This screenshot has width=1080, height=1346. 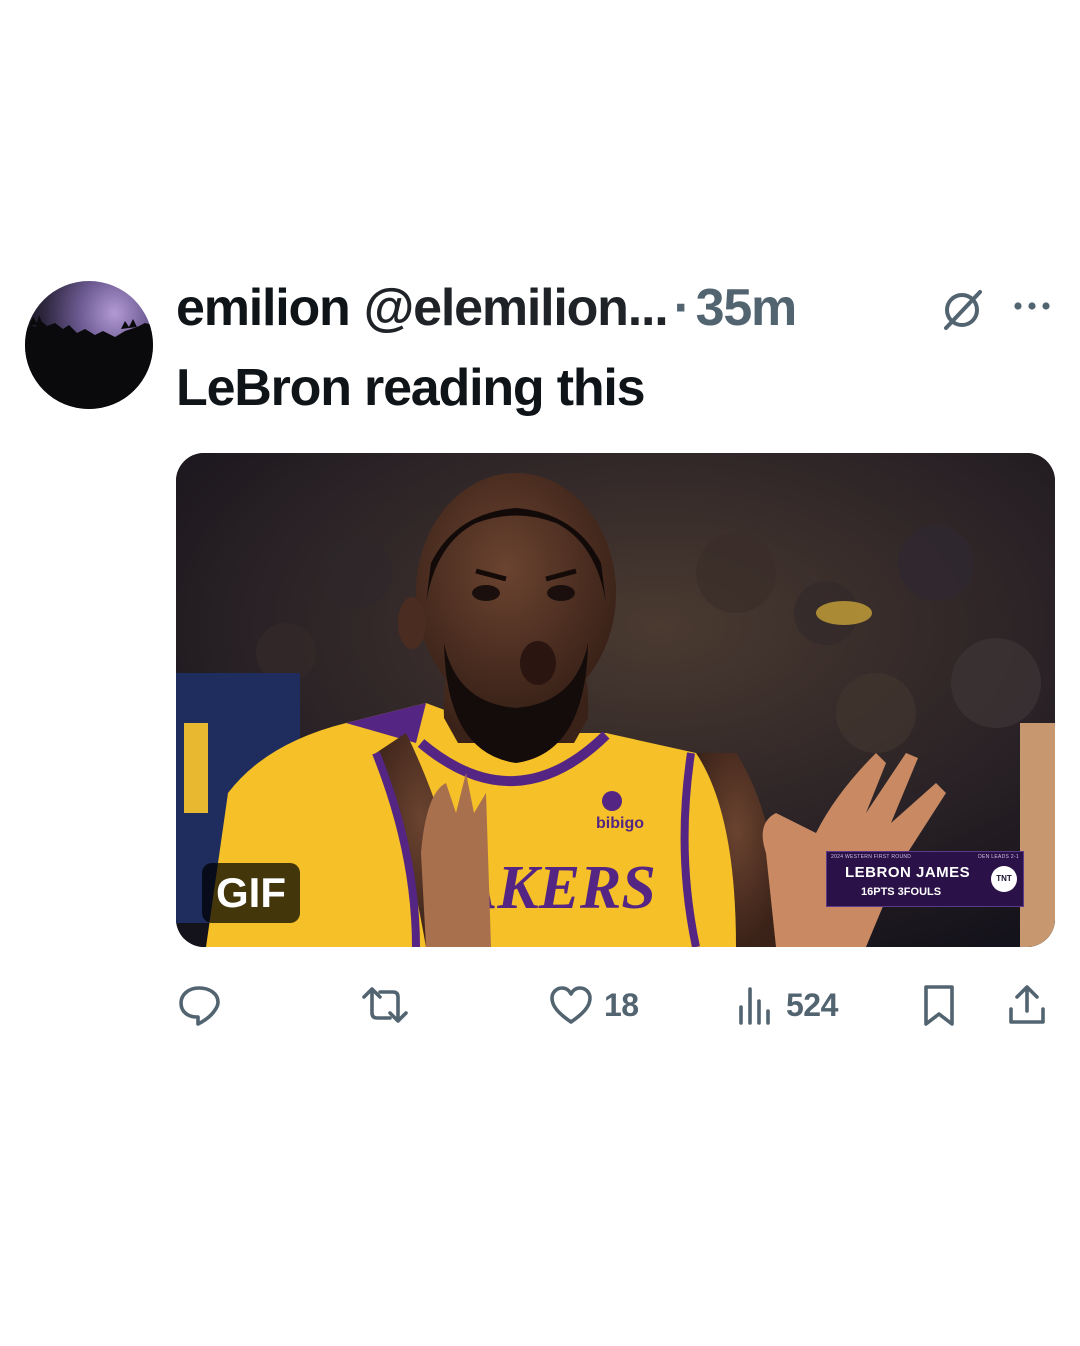 I want to click on bookmark-icon, so click(x=939, y=1005).